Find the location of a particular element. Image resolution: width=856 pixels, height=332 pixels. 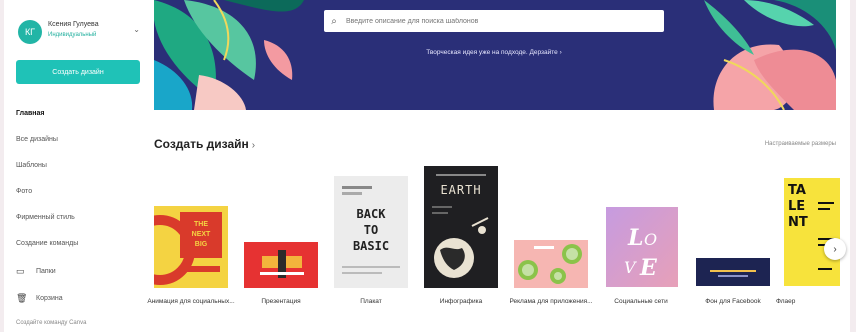

template-card-presentation is located at coordinates (281, 265).